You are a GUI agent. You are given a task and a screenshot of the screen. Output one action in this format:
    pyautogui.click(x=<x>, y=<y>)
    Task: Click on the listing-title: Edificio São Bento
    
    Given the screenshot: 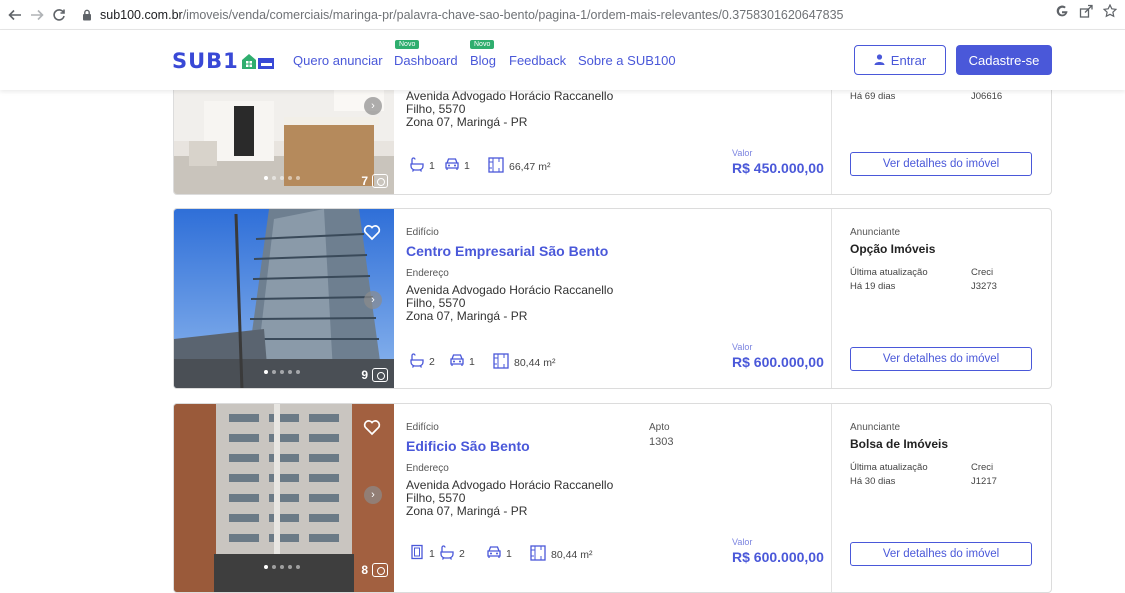 What is the action you would take?
    pyautogui.click(x=509, y=446)
    